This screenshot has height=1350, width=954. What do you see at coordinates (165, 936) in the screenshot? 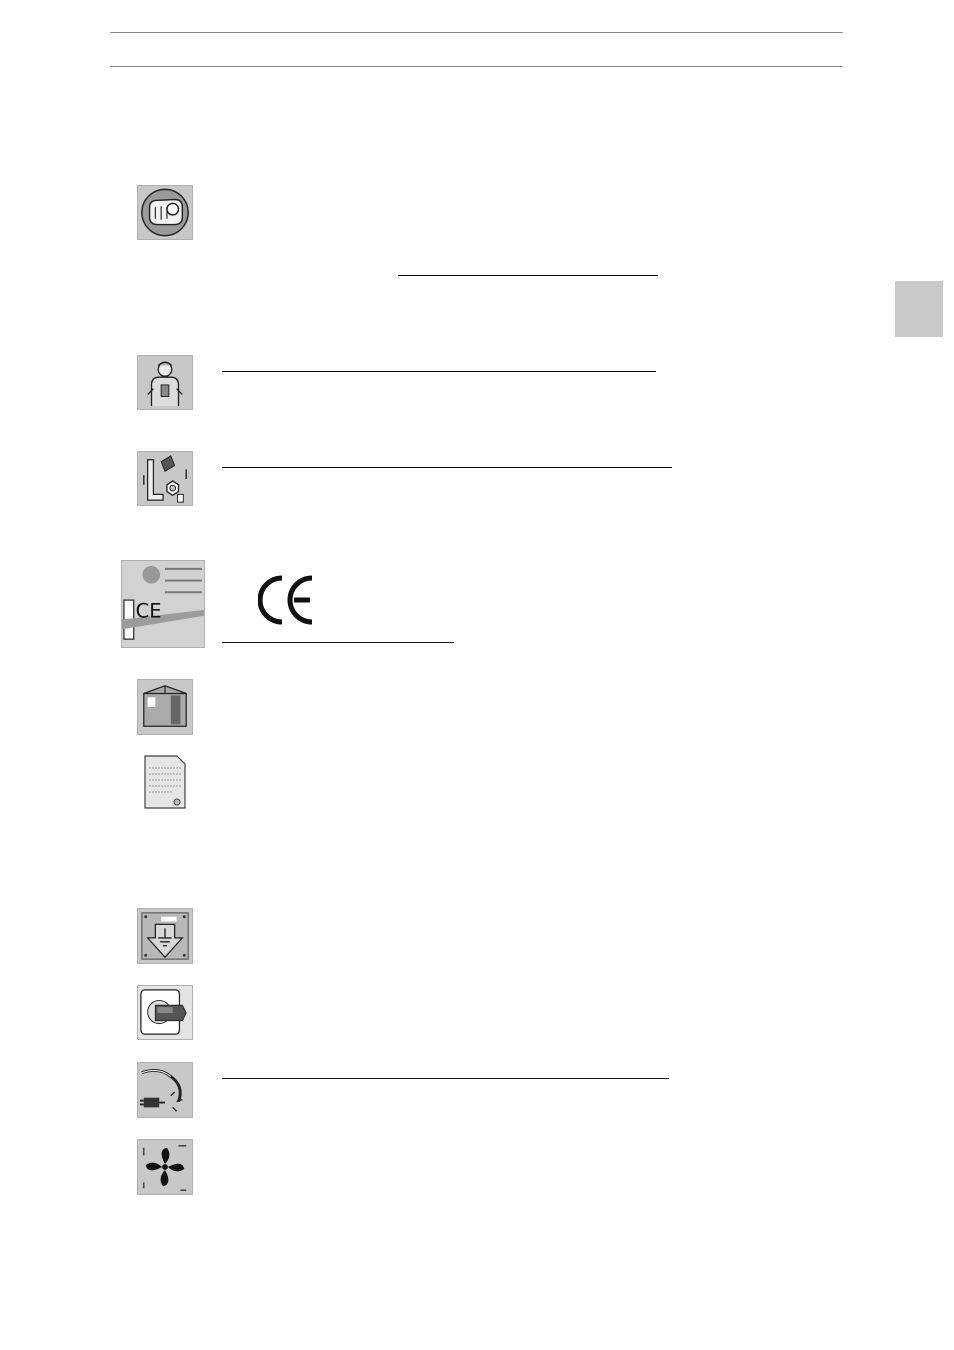
I see `grounding-icon` at bounding box center [165, 936].